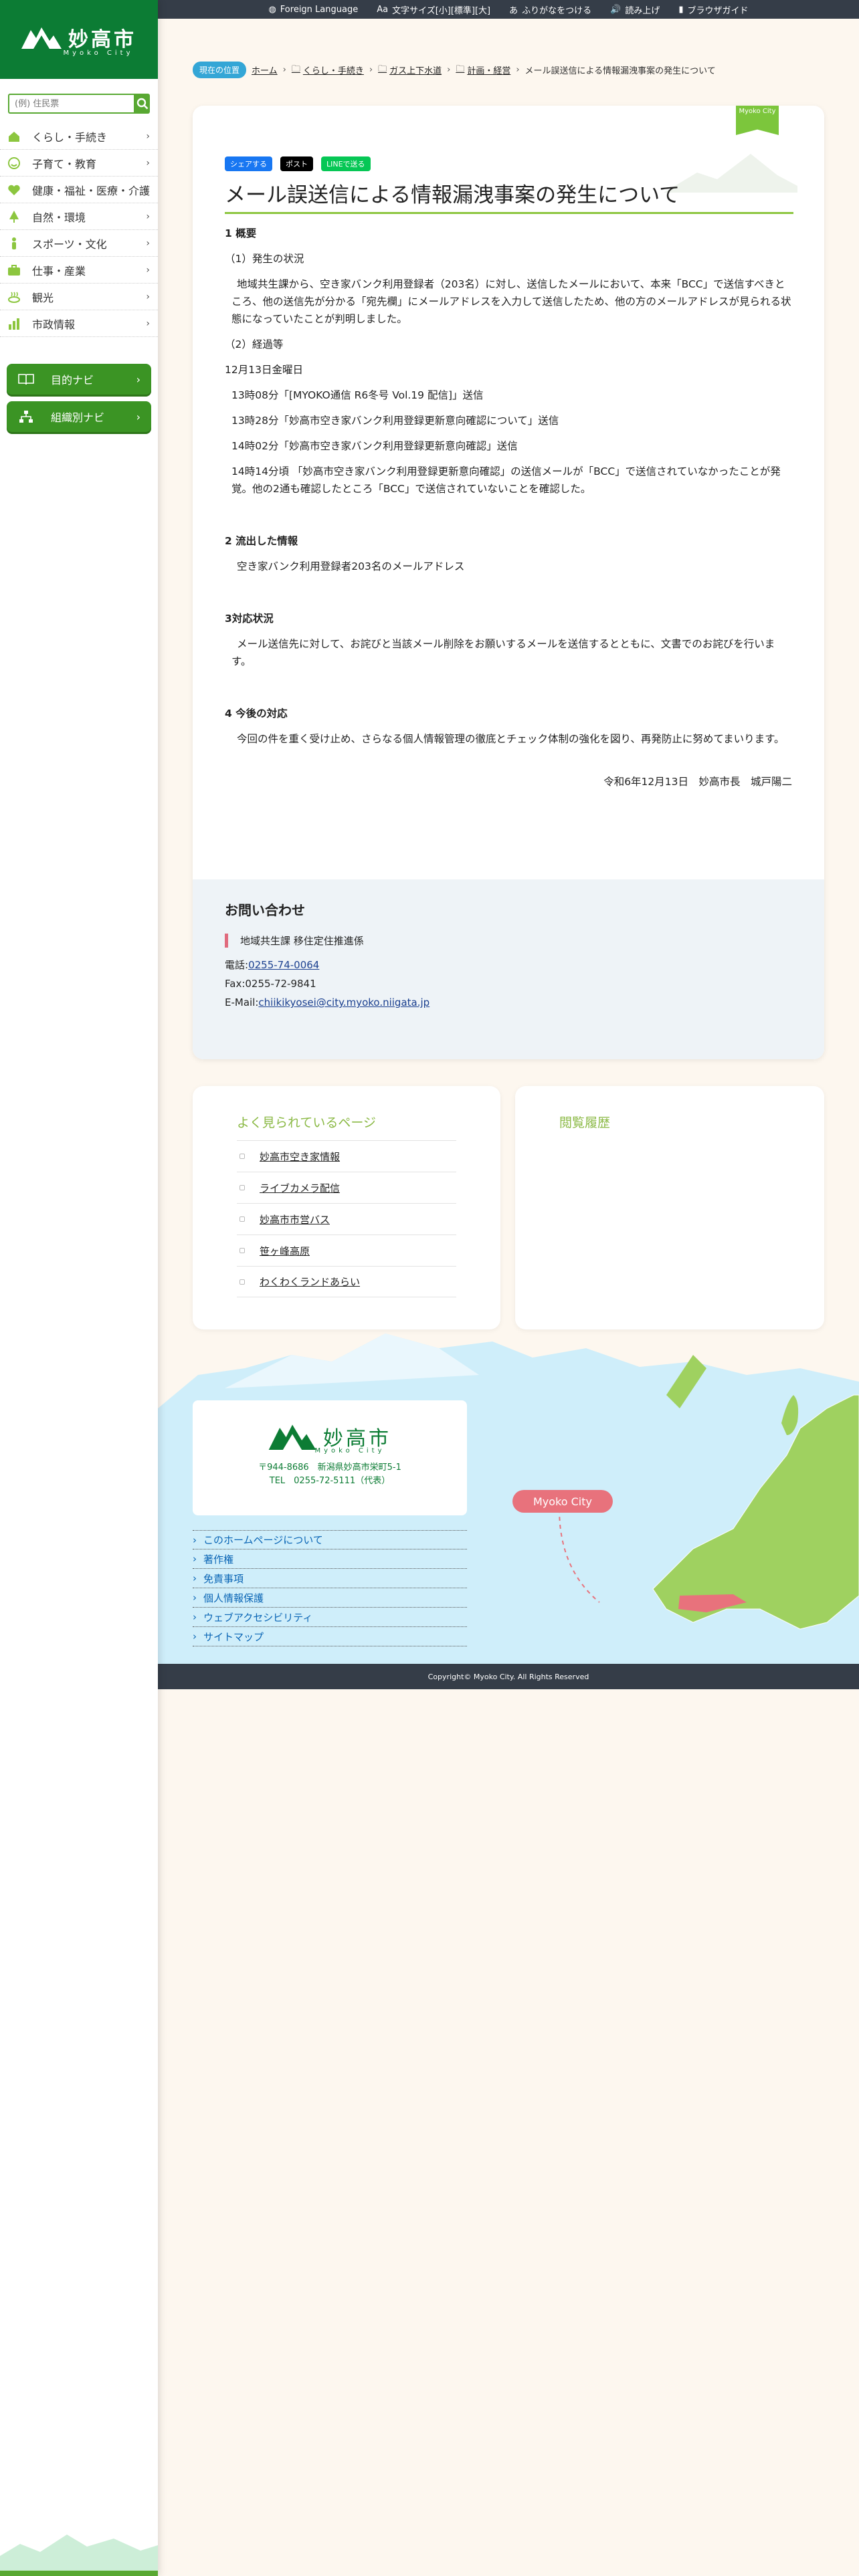  Describe the element at coordinates (265, 910) in the screenshot. I see `contact-title: お問い合わせ` at that location.